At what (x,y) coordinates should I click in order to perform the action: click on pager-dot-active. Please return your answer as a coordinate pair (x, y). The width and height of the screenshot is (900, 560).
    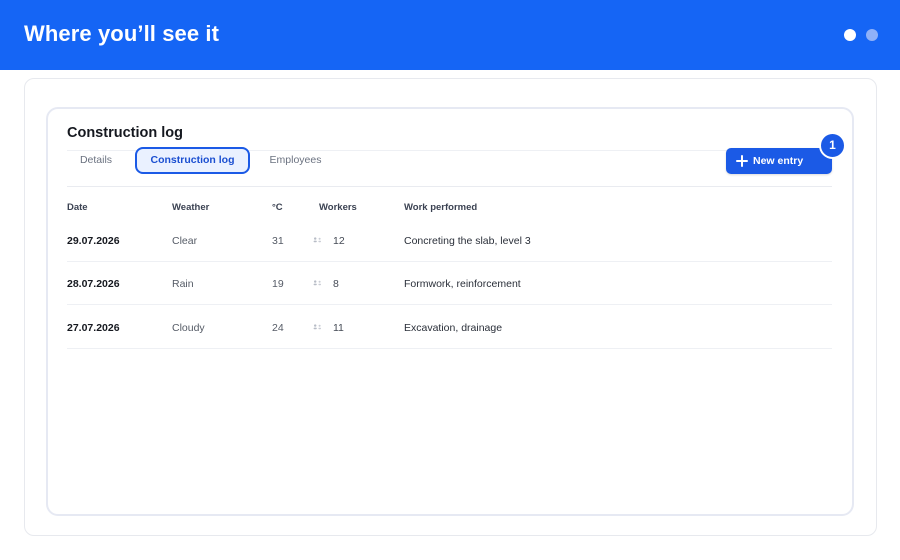
    Looking at the image, I should click on (850, 35).